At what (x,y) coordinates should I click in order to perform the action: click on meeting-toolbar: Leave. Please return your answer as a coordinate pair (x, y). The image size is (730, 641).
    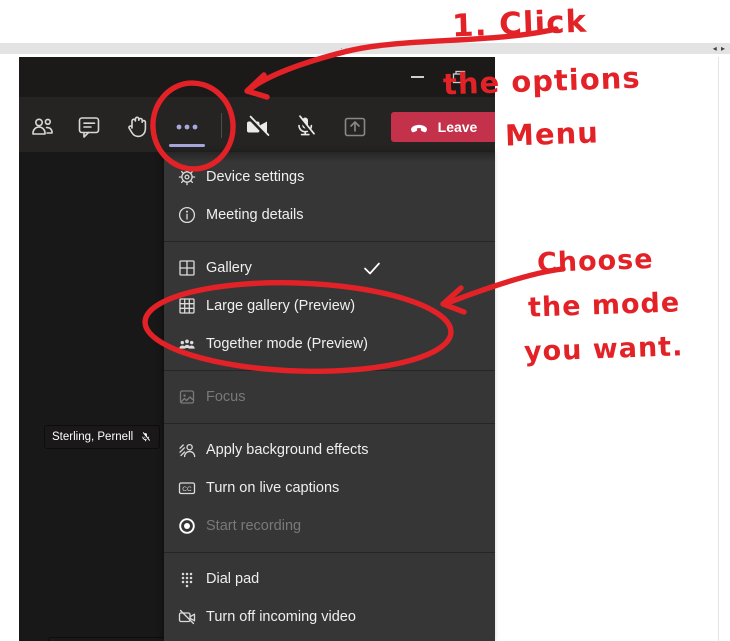
    Looking at the image, I should click on (257, 124).